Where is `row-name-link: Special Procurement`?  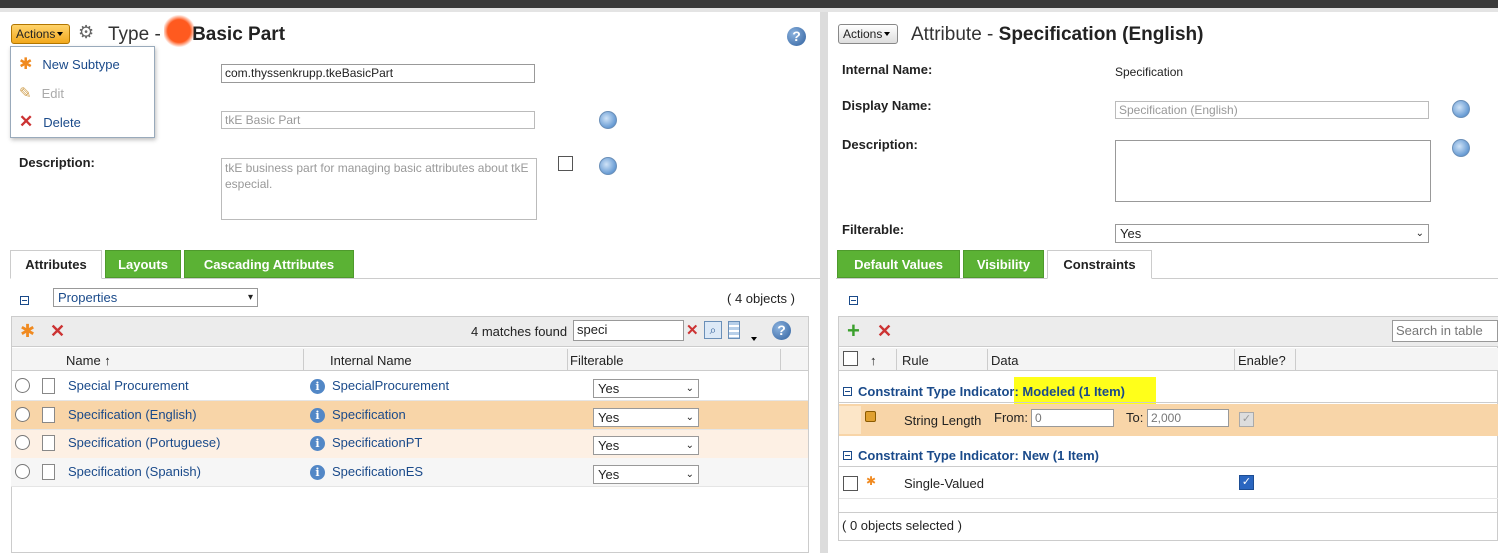 row-name-link: Special Procurement is located at coordinates (128, 385).